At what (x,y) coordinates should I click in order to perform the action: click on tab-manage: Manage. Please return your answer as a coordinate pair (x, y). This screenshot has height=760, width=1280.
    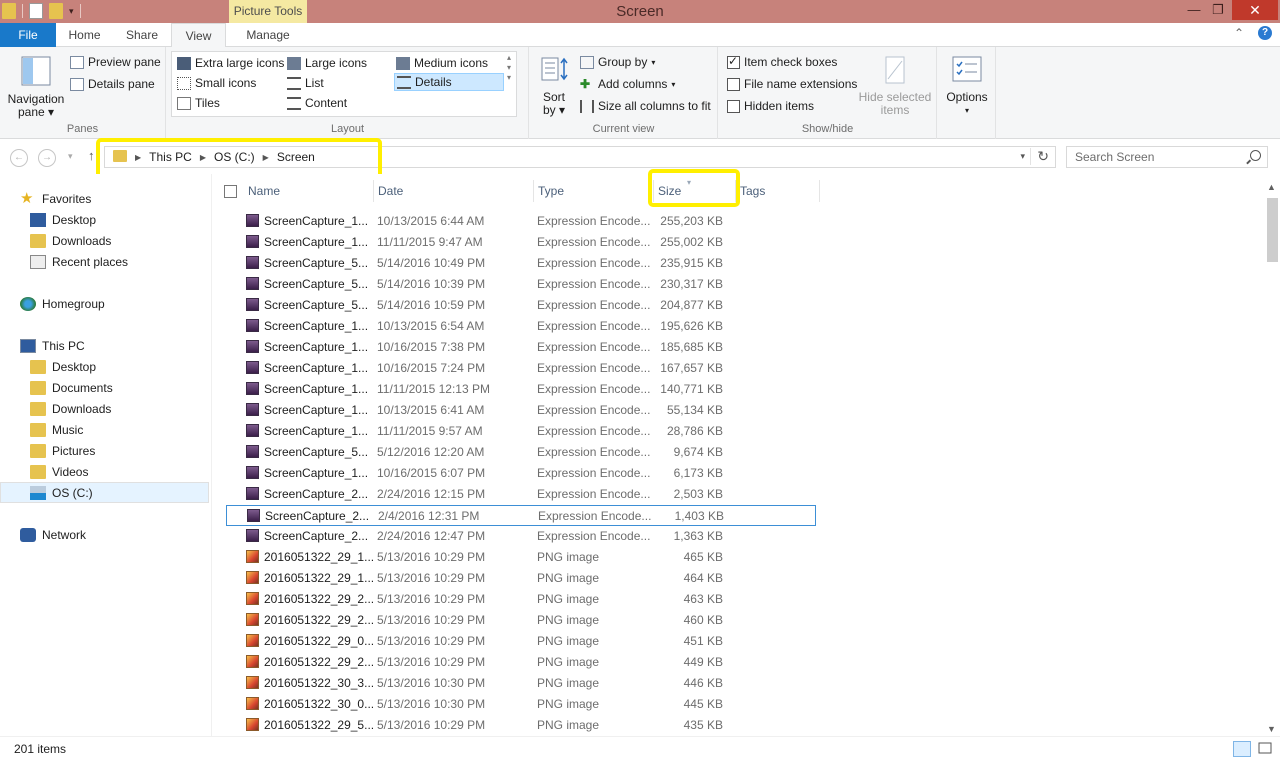
    Looking at the image, I should click on (268, 35).